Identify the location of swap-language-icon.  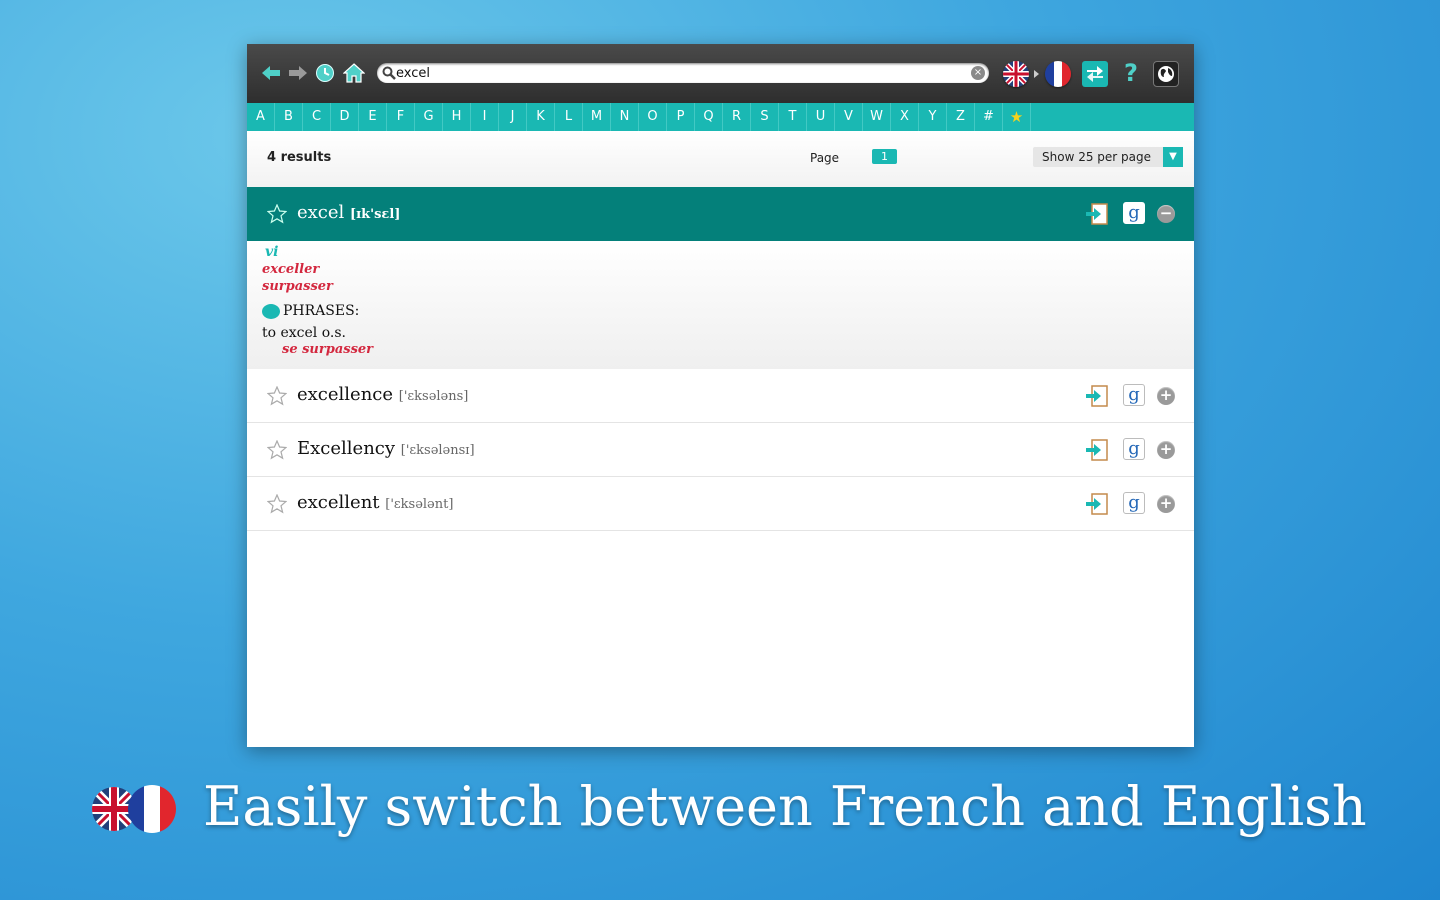
(1095, 74).